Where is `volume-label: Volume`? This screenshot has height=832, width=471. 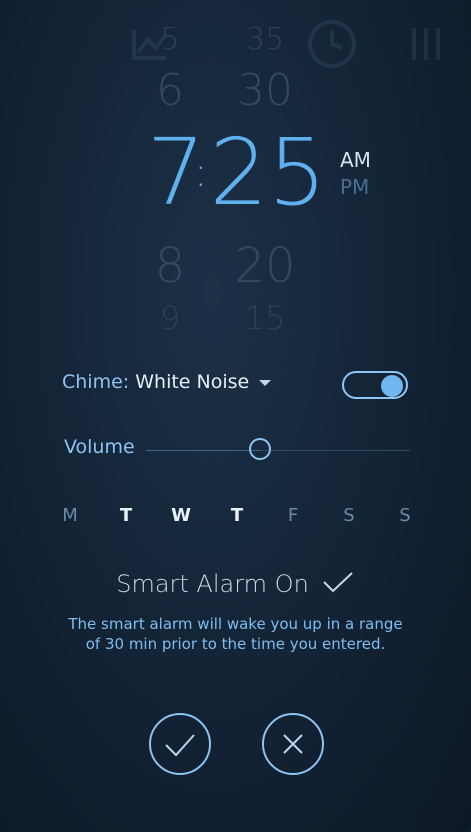
volume-label: Volume is located at coordinates (99, 447).